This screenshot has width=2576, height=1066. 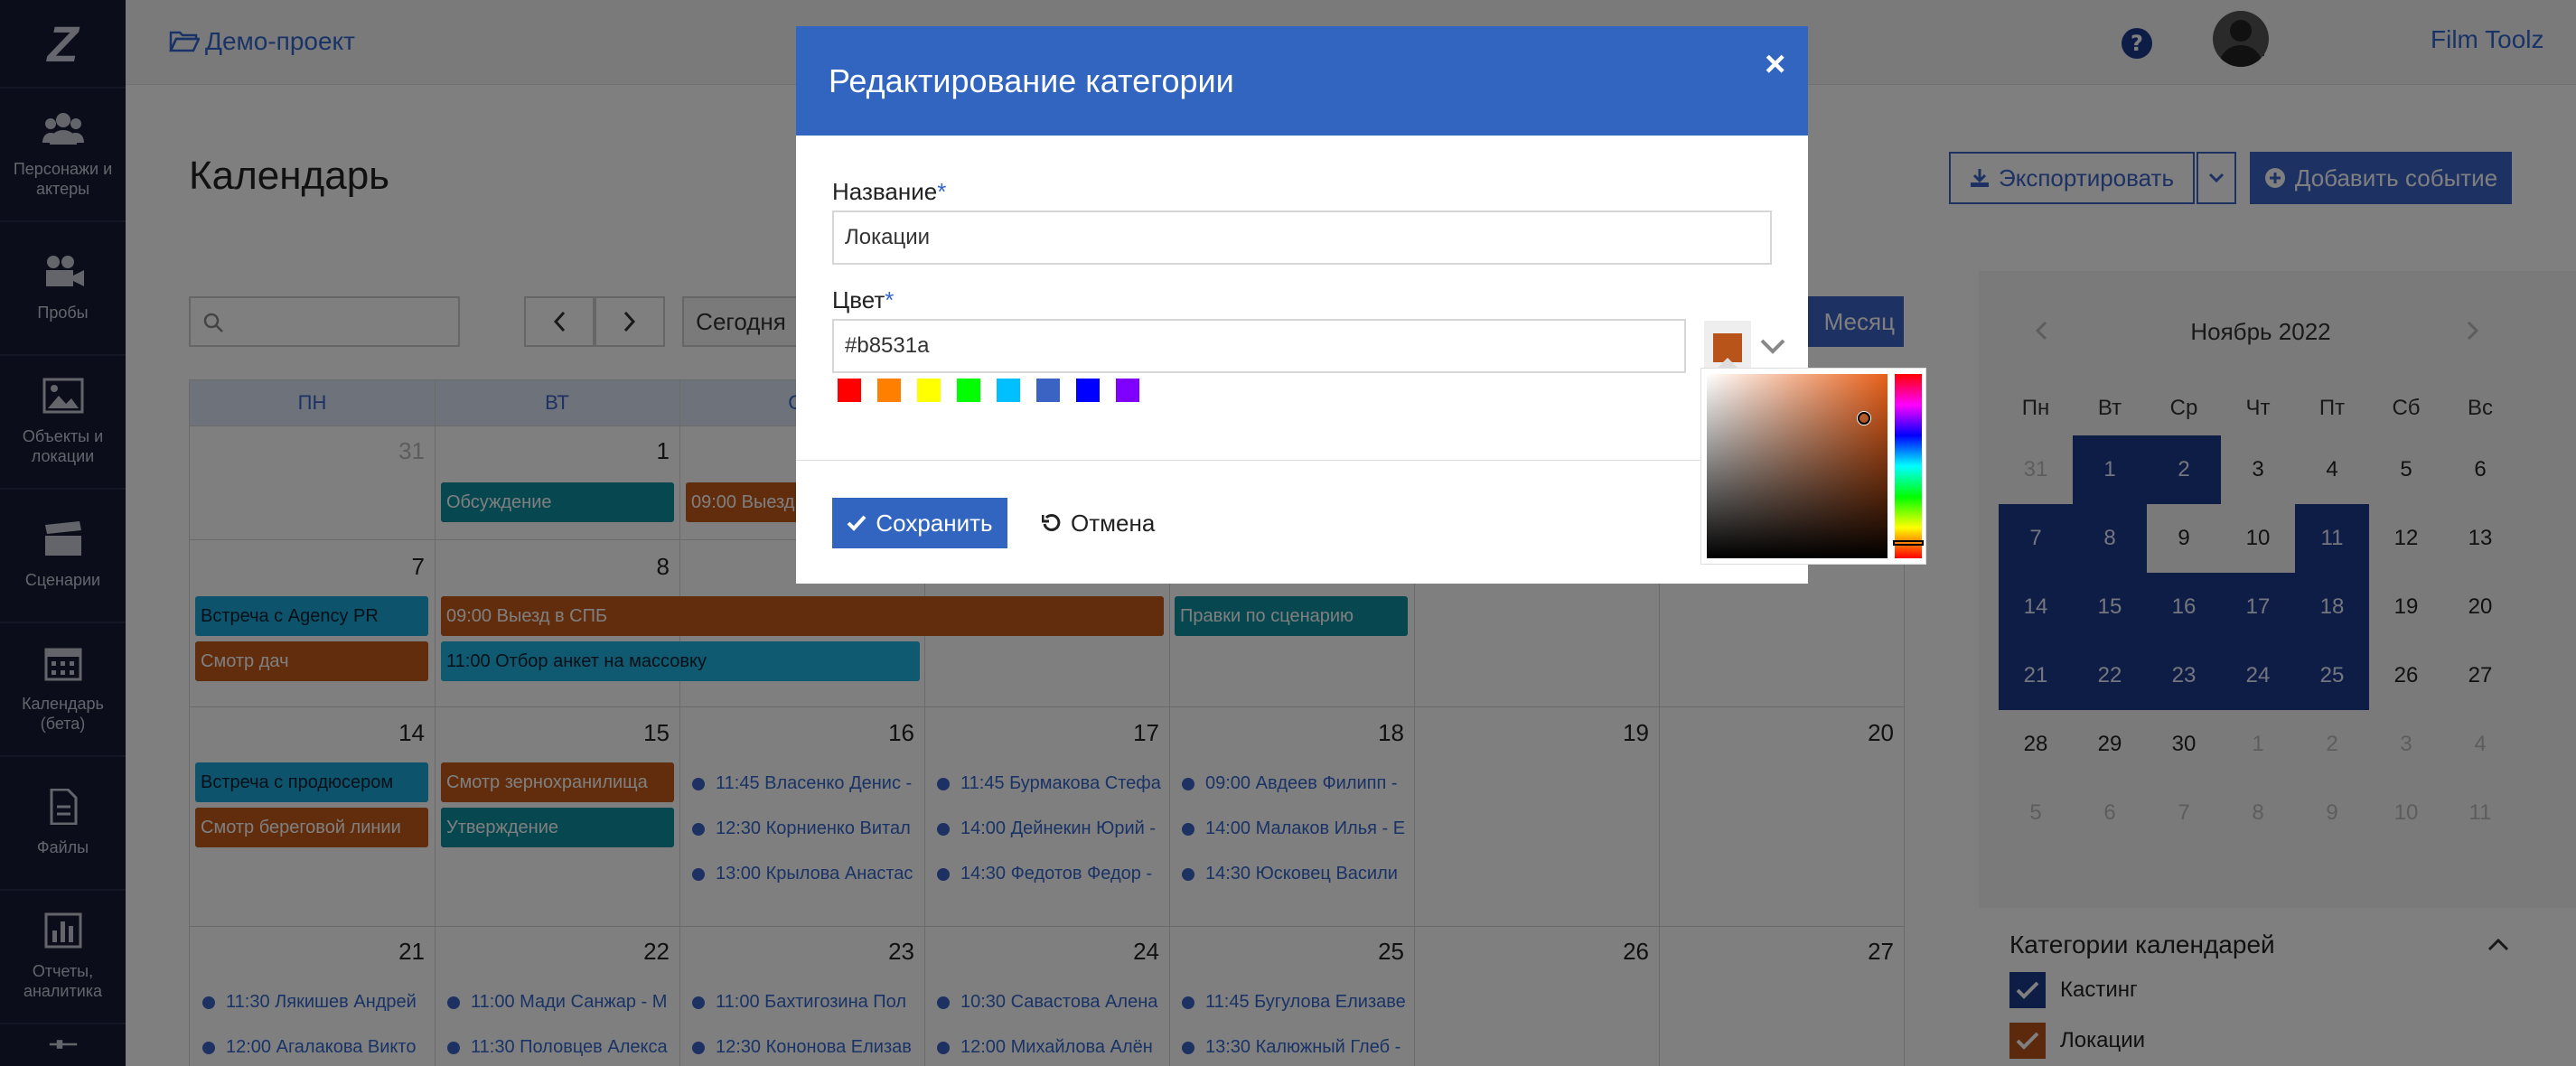 I want to click on chevron-down-icon, so click(x=1772, y=346).